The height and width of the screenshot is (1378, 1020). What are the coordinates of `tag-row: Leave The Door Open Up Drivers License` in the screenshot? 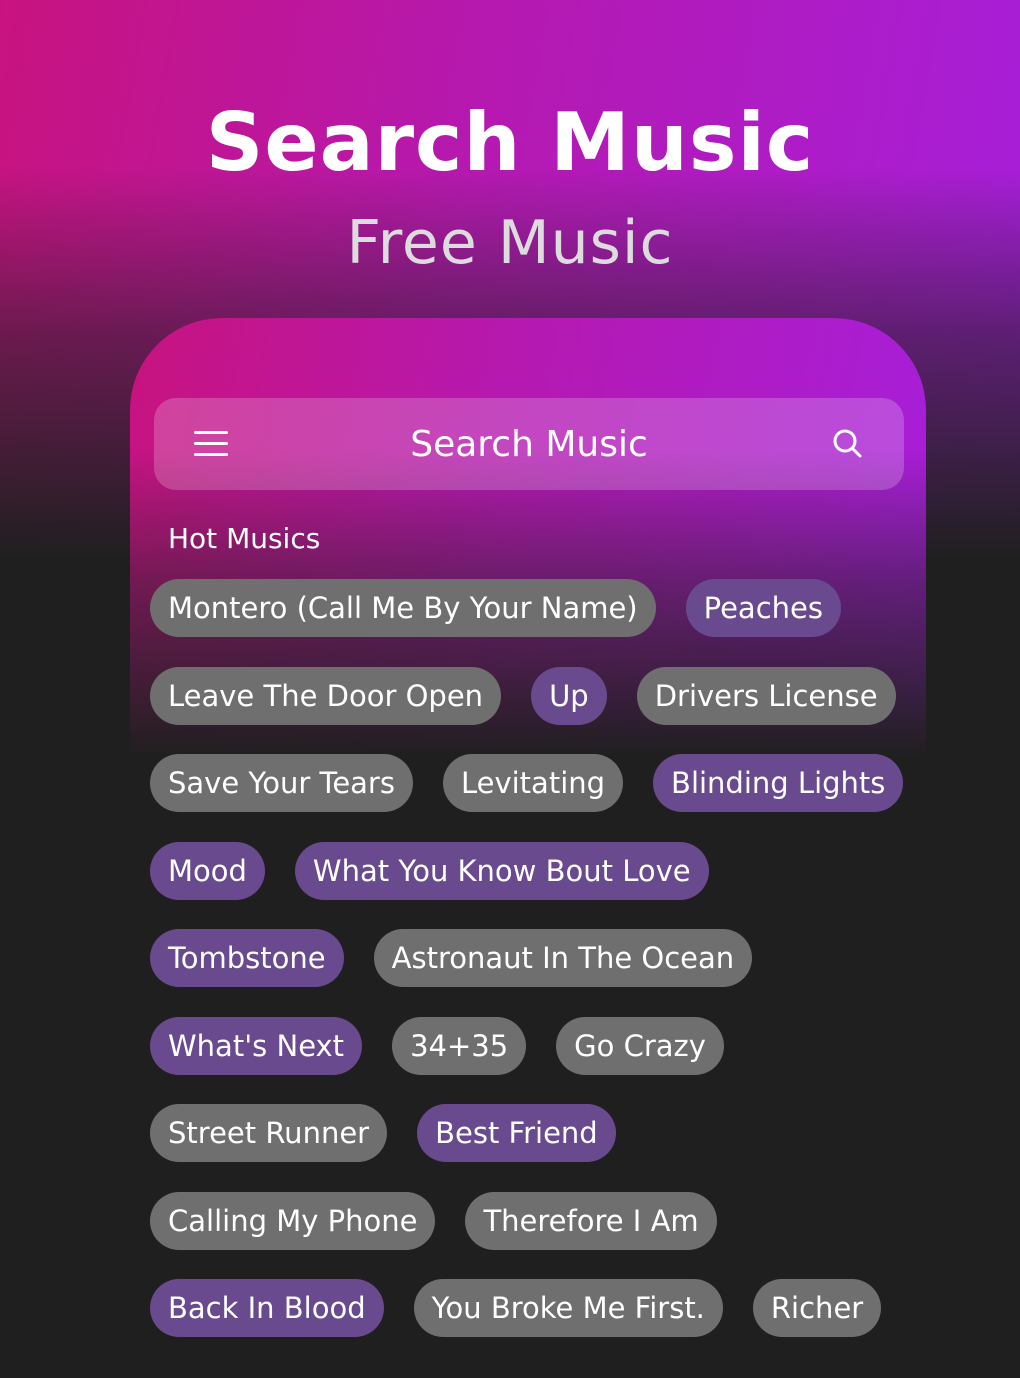 It's located at (530, 695).